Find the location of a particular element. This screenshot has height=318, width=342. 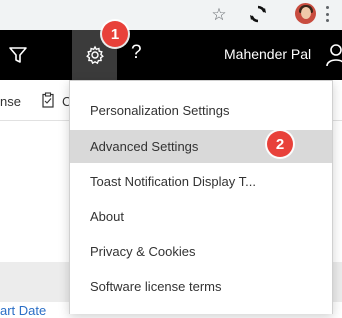

gear-icon is located at coordinates (94, 55).